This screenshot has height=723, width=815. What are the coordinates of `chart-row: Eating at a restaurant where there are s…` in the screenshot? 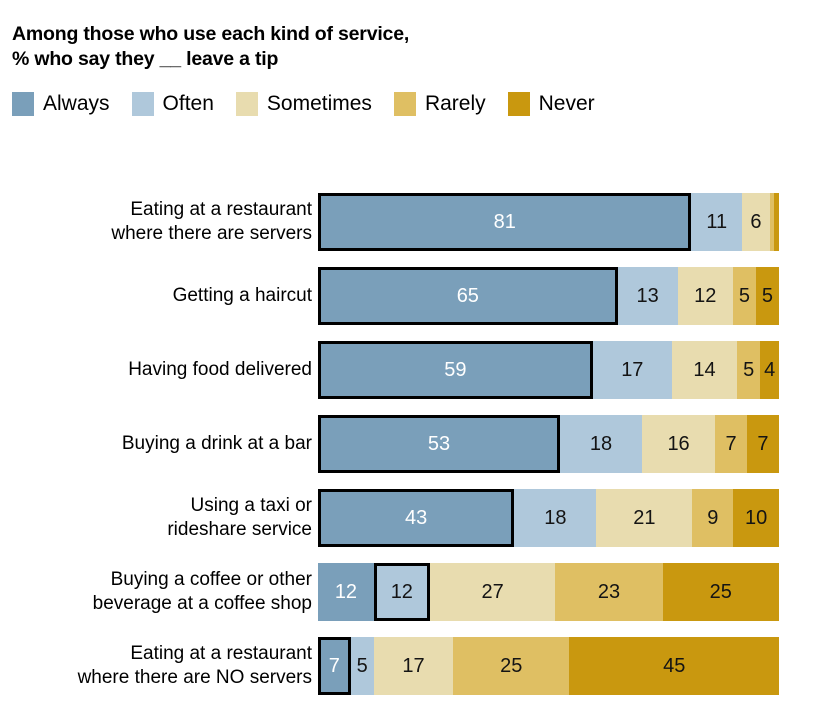 It's located at (407, 222).